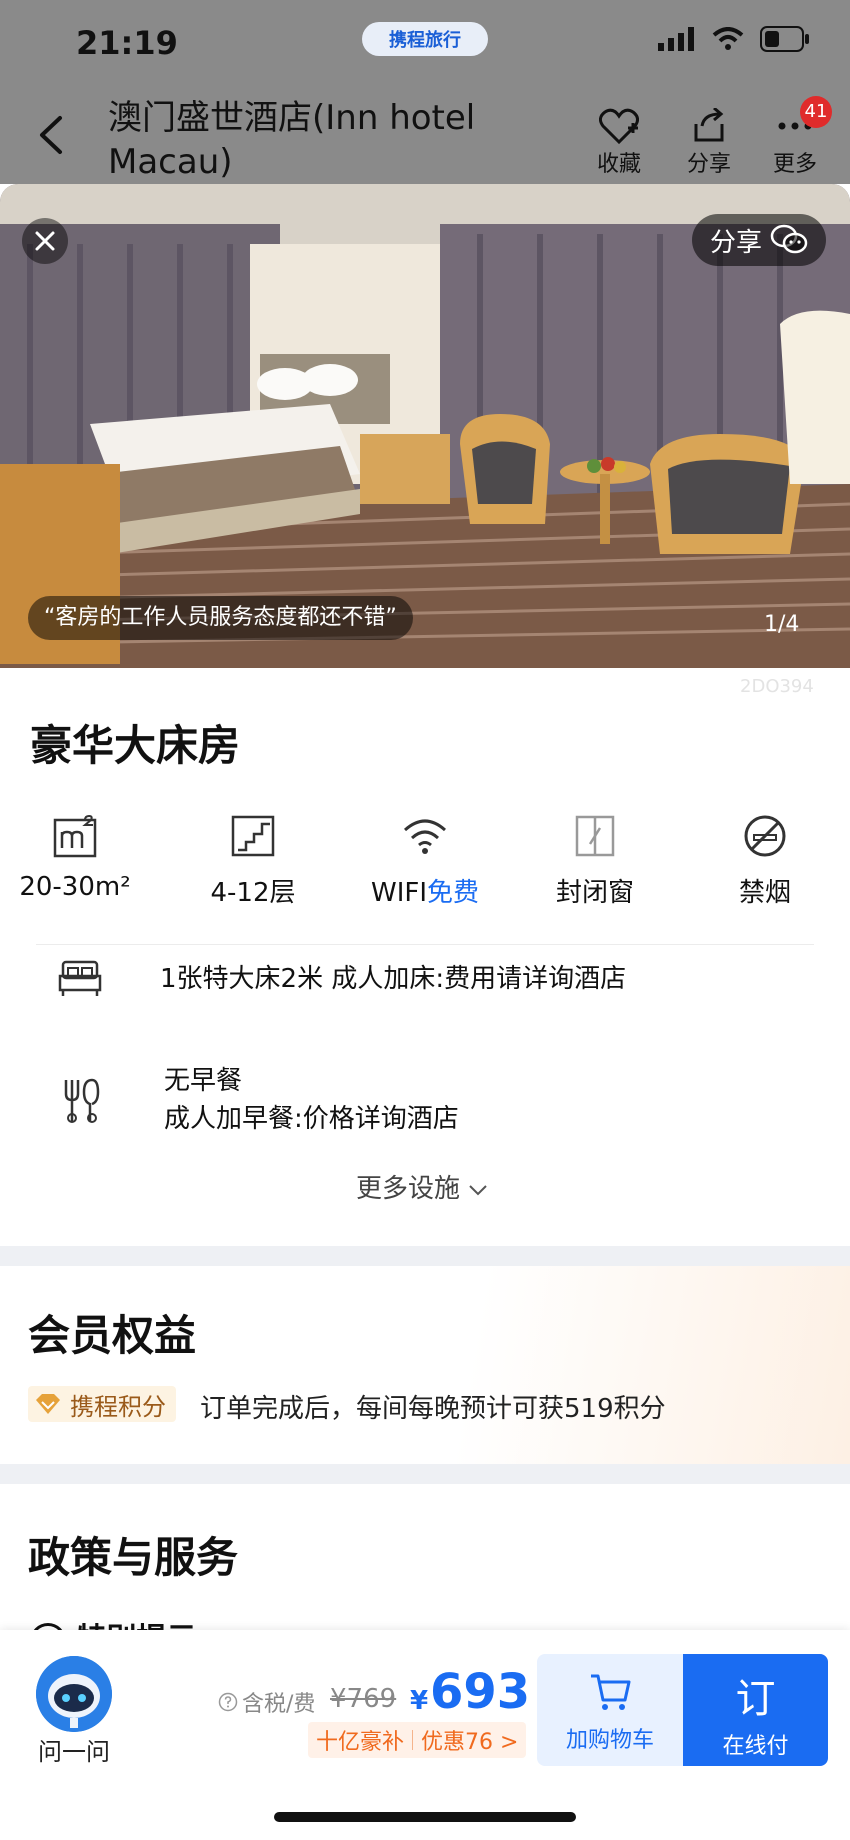  I want to click on more-facilities-link: 更多设施, so click(422, 1186).